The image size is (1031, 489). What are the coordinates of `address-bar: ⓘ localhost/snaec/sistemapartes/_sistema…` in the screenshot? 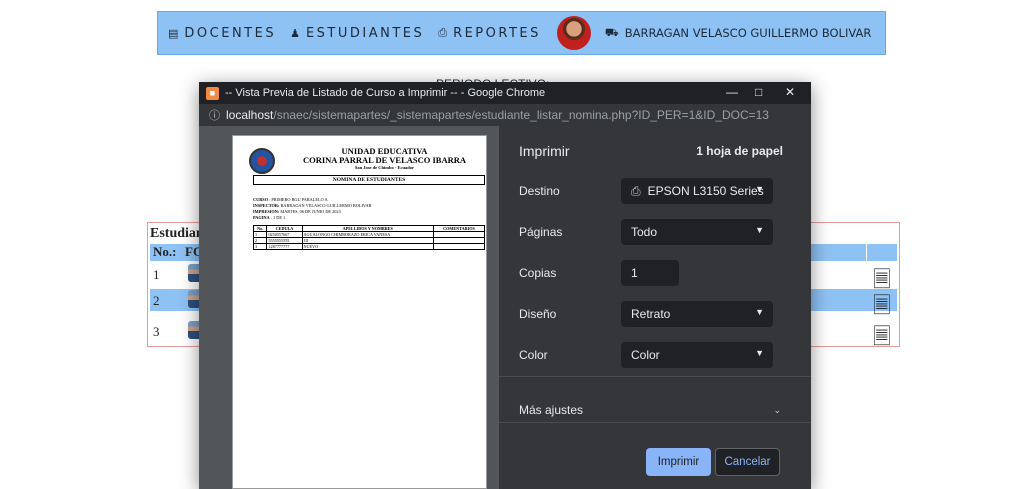 It's located at (505, 115).